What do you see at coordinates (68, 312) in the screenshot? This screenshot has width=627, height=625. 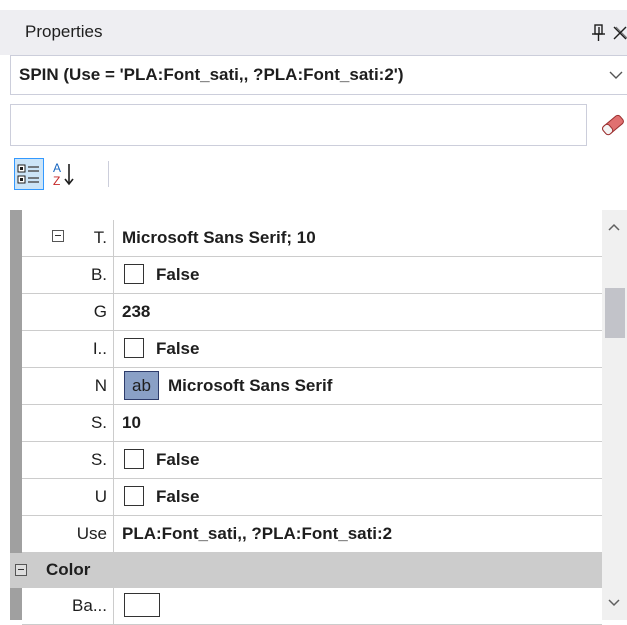 I see `property-name-cell: G` at bounding box center [68, 312].